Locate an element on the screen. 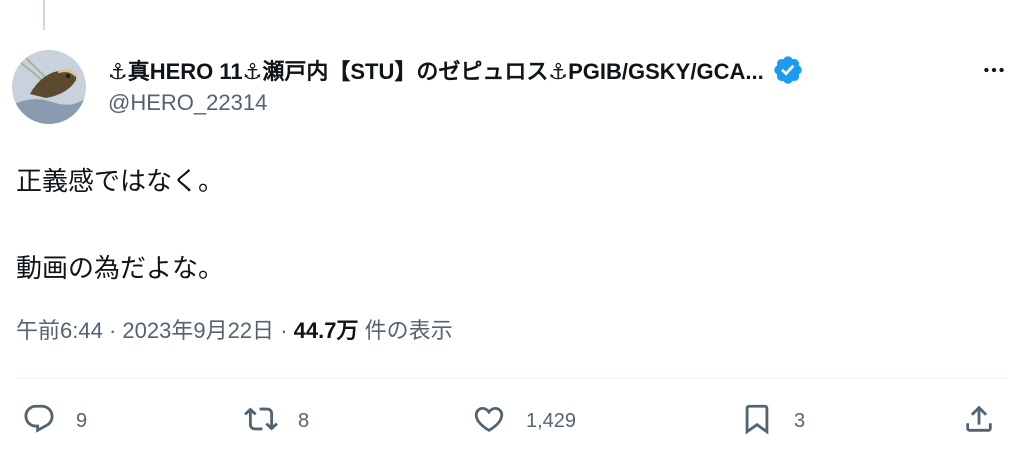 Image resolution: width=1024 pixels, height=457 pixels. reply-icon is located at coordinates (39, 421).